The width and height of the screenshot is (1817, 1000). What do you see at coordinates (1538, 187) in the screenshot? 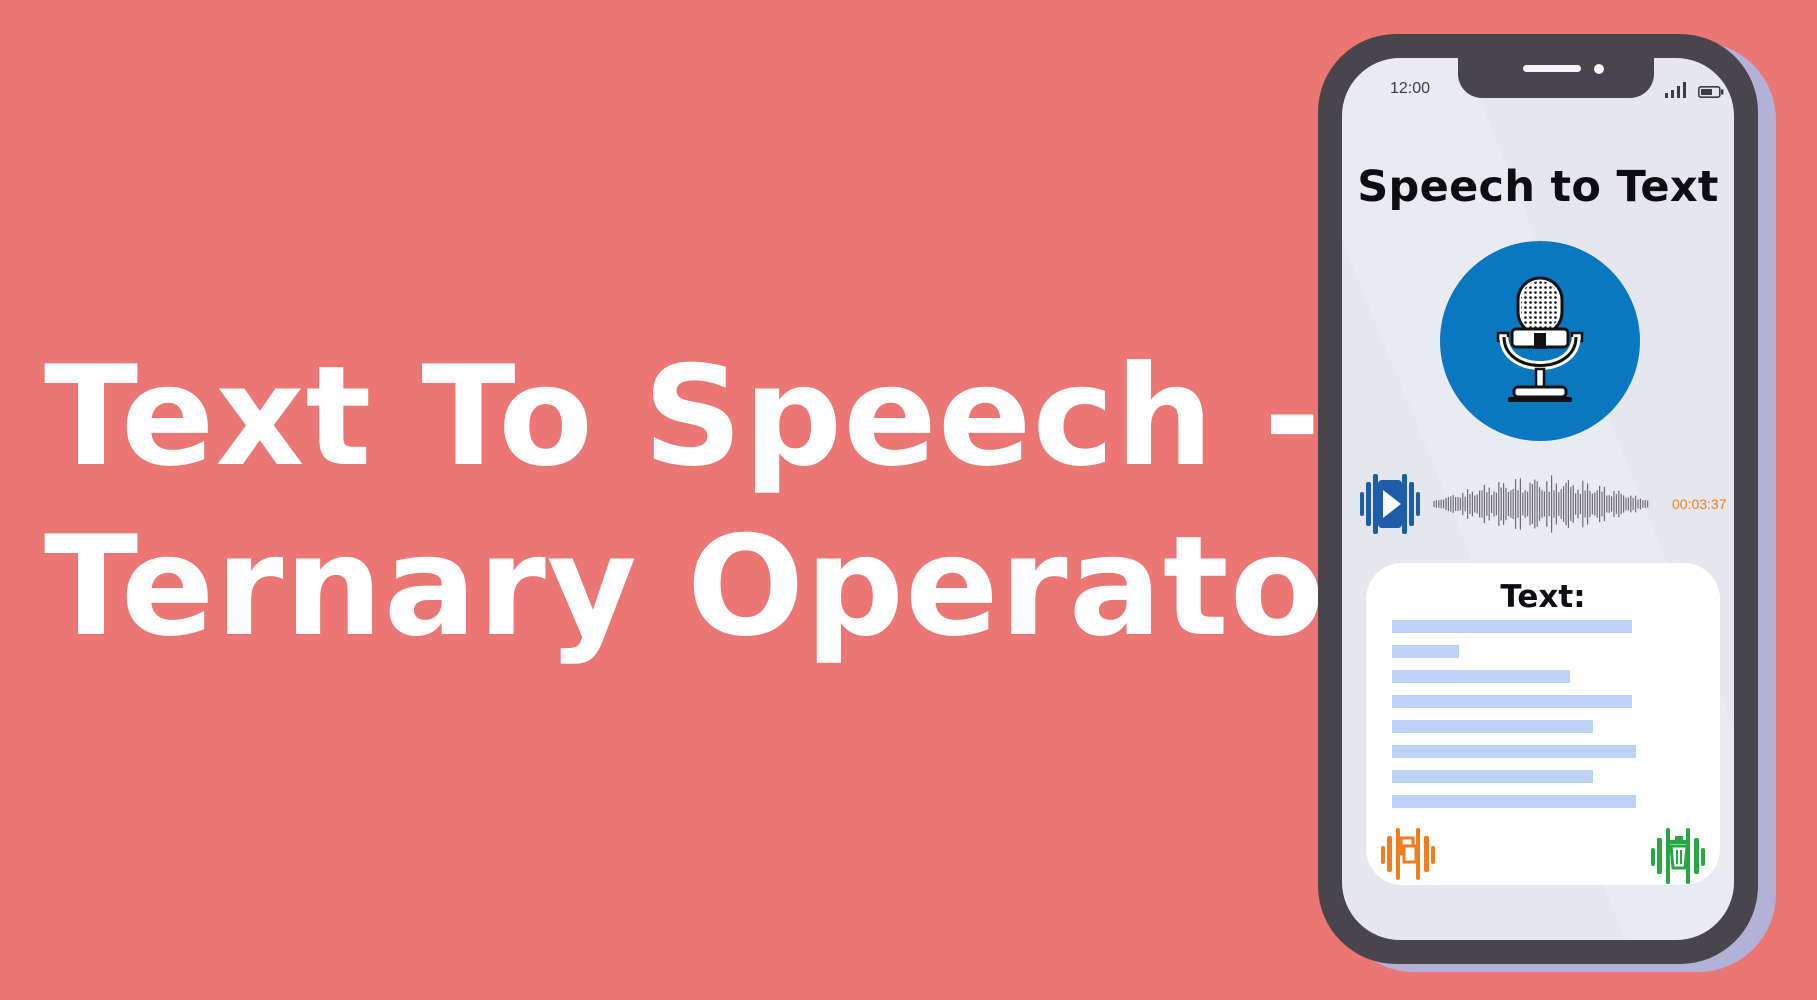
I see `app-title: Speech to Text` at bounding box center [1538, 187].